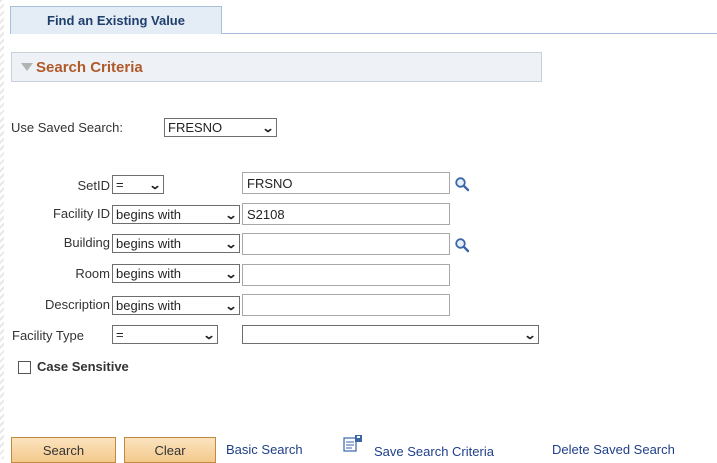  I want to click on setid-label: SetID, so click(93, 185).